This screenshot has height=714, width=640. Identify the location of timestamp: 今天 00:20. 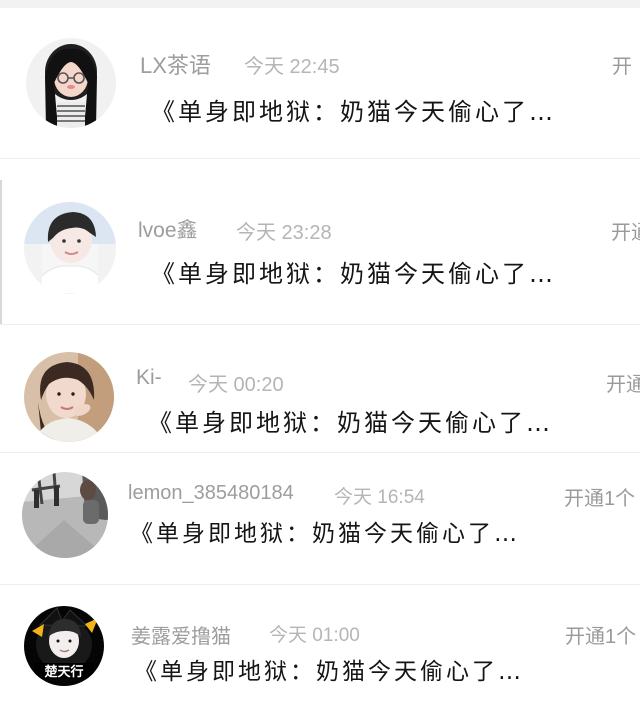
(236, 385).